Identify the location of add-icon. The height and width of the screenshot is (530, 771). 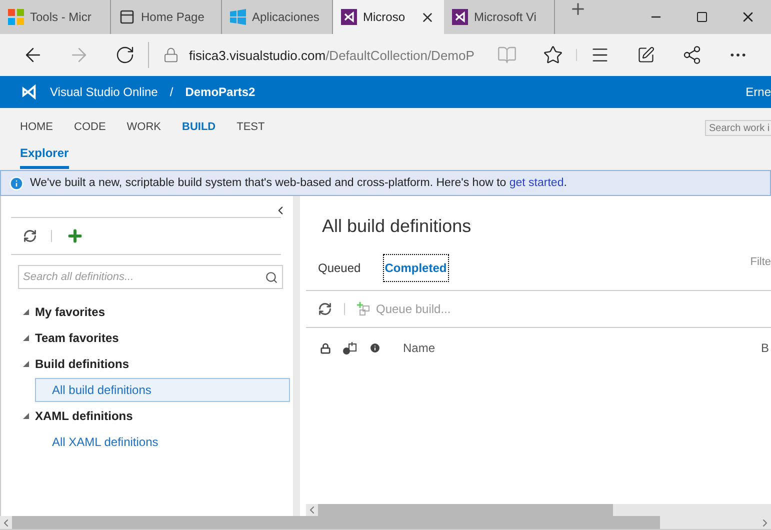
(75, 236).